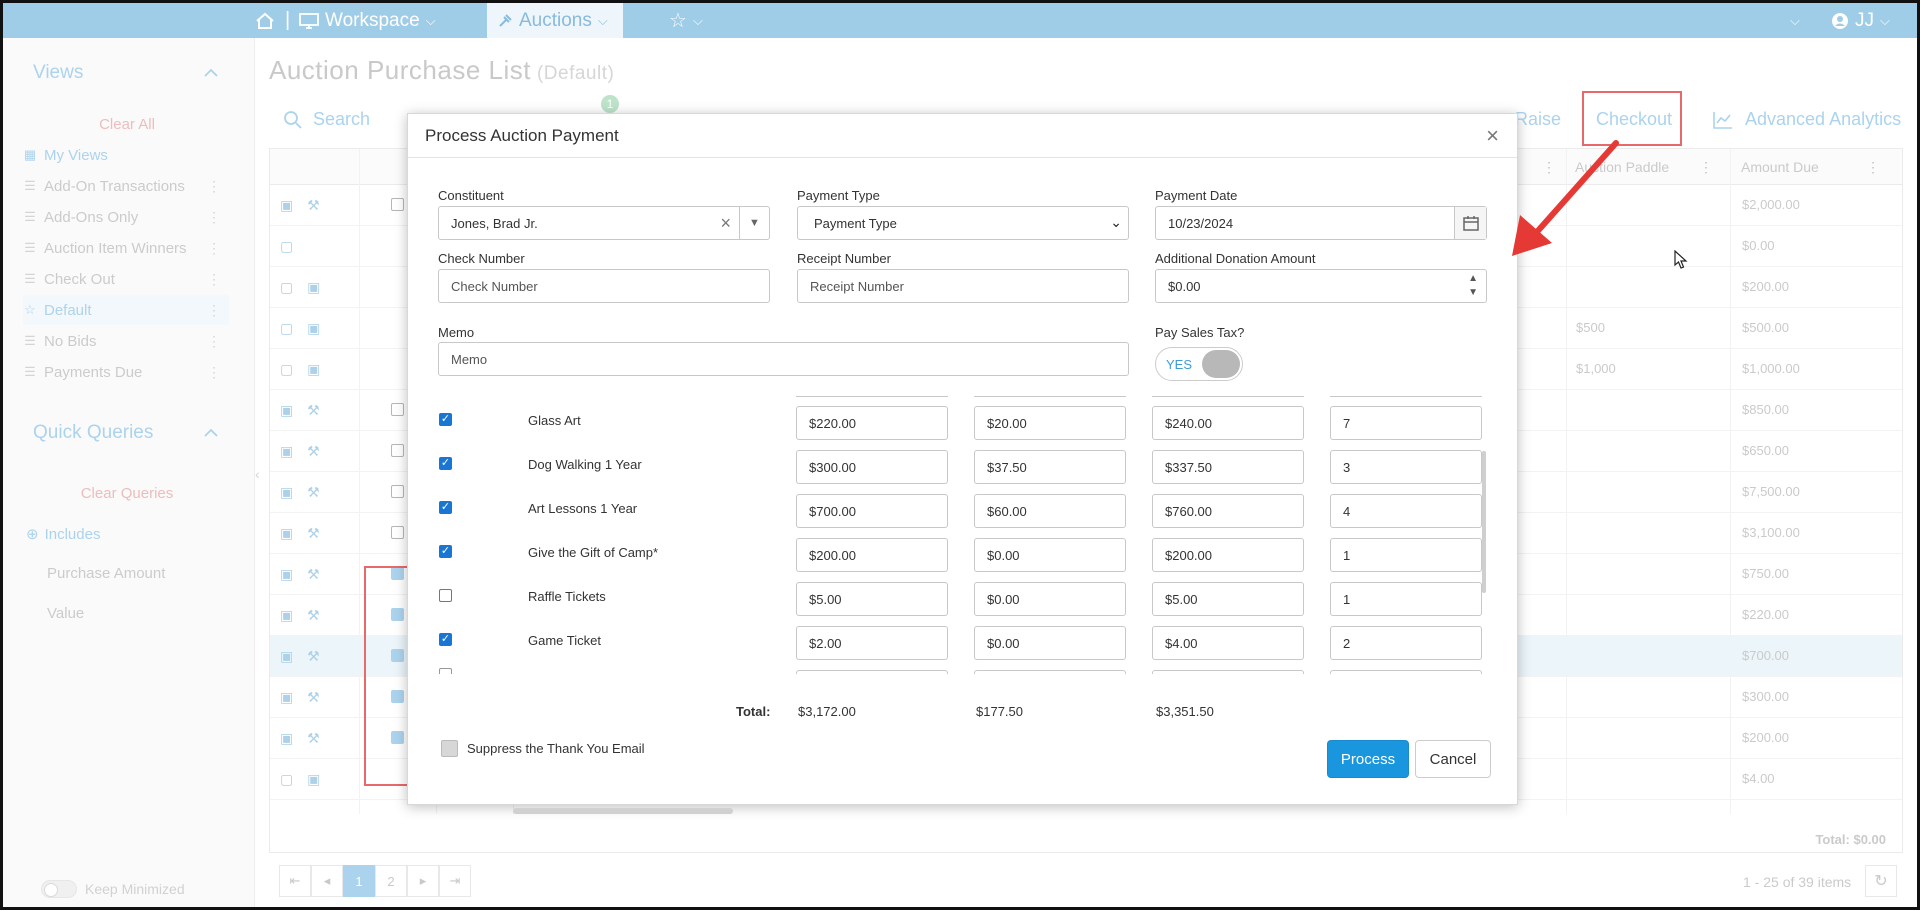 This screenshot has height=910, width=1920. I want to click on horizontal-scrollbar, so click(623, 811).